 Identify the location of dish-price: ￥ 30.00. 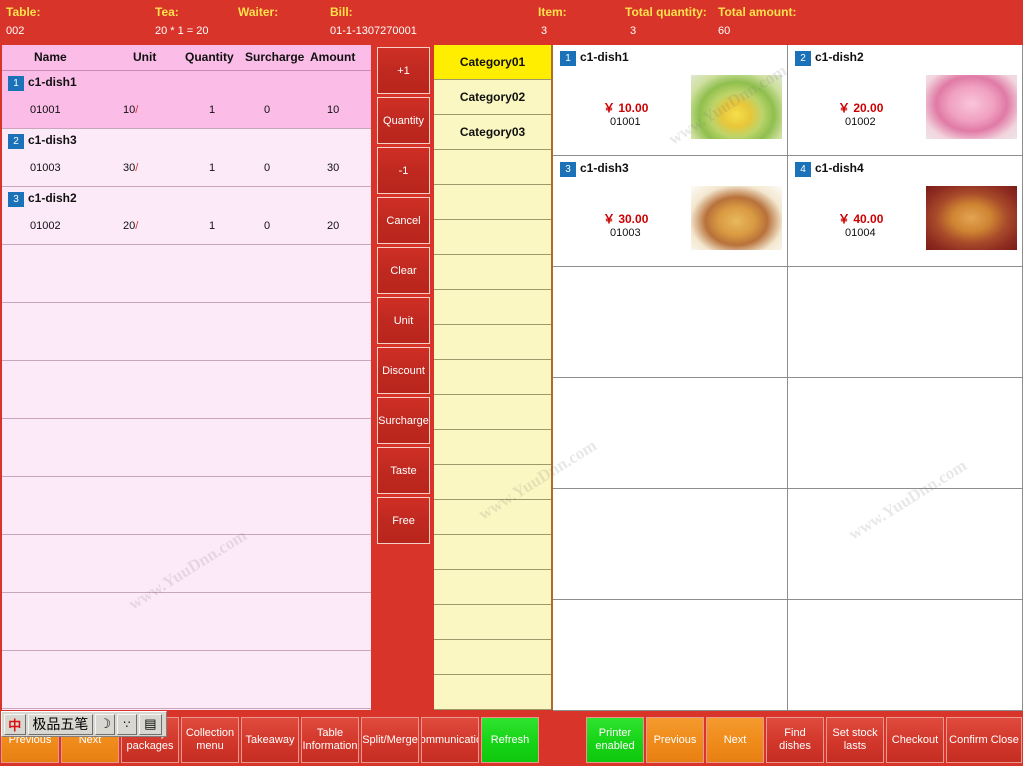
(626, 219).